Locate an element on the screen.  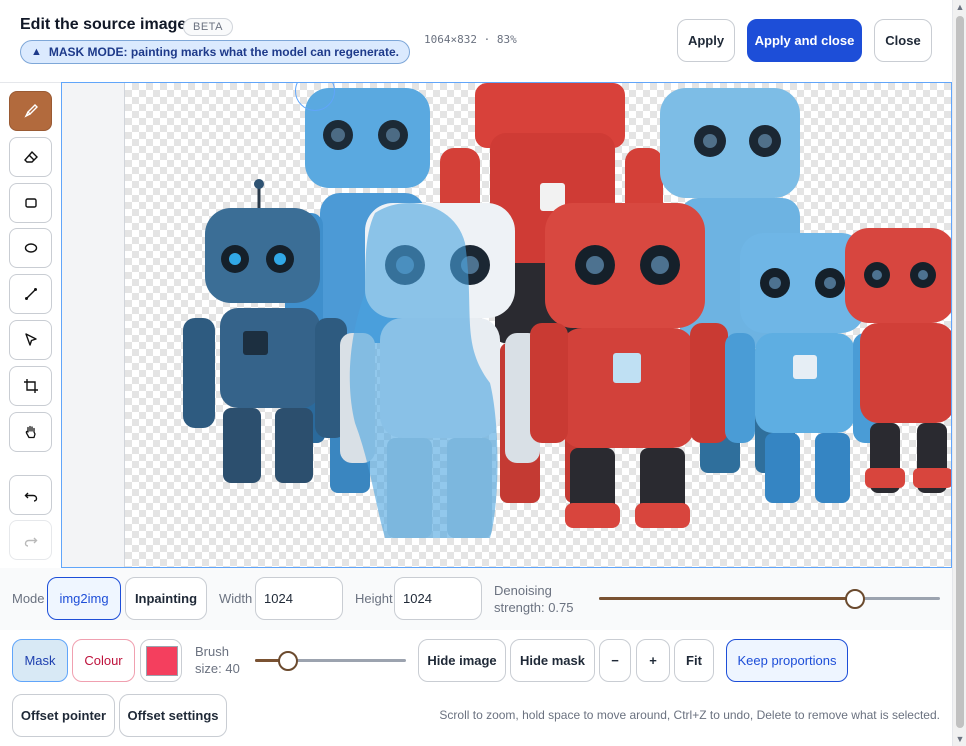
colour-swatch is located at coordinates (162, 661).